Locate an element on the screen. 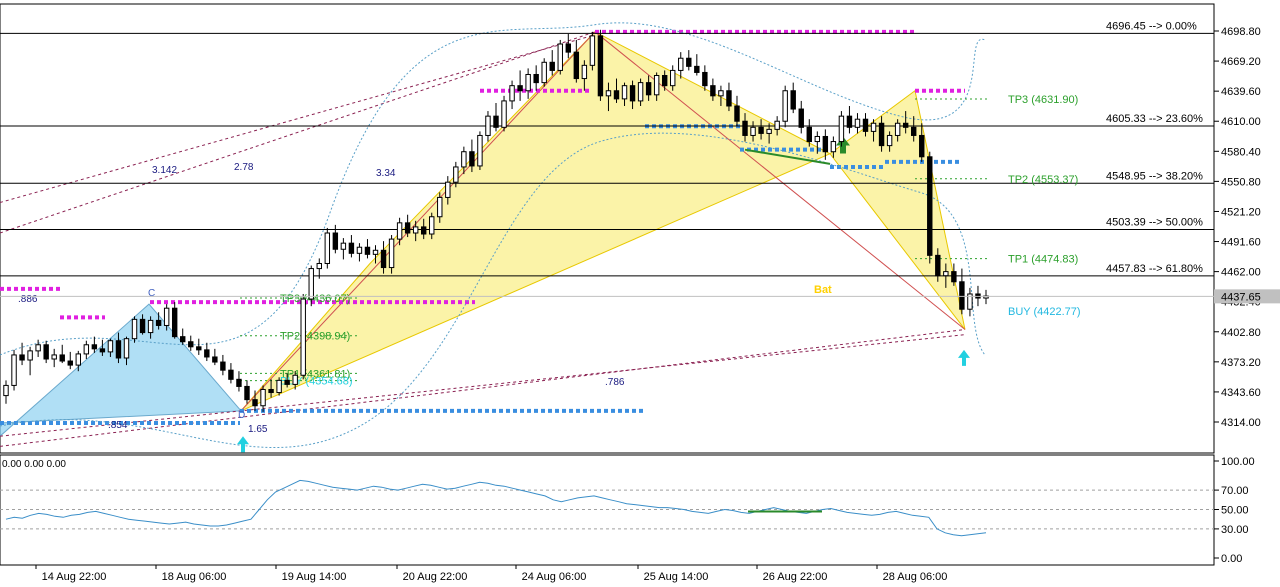 The width and height of the screenshot is (1280, 587). fib-level-label: 4696.45 --> 0.00% is located at coordinates (1151, 26).